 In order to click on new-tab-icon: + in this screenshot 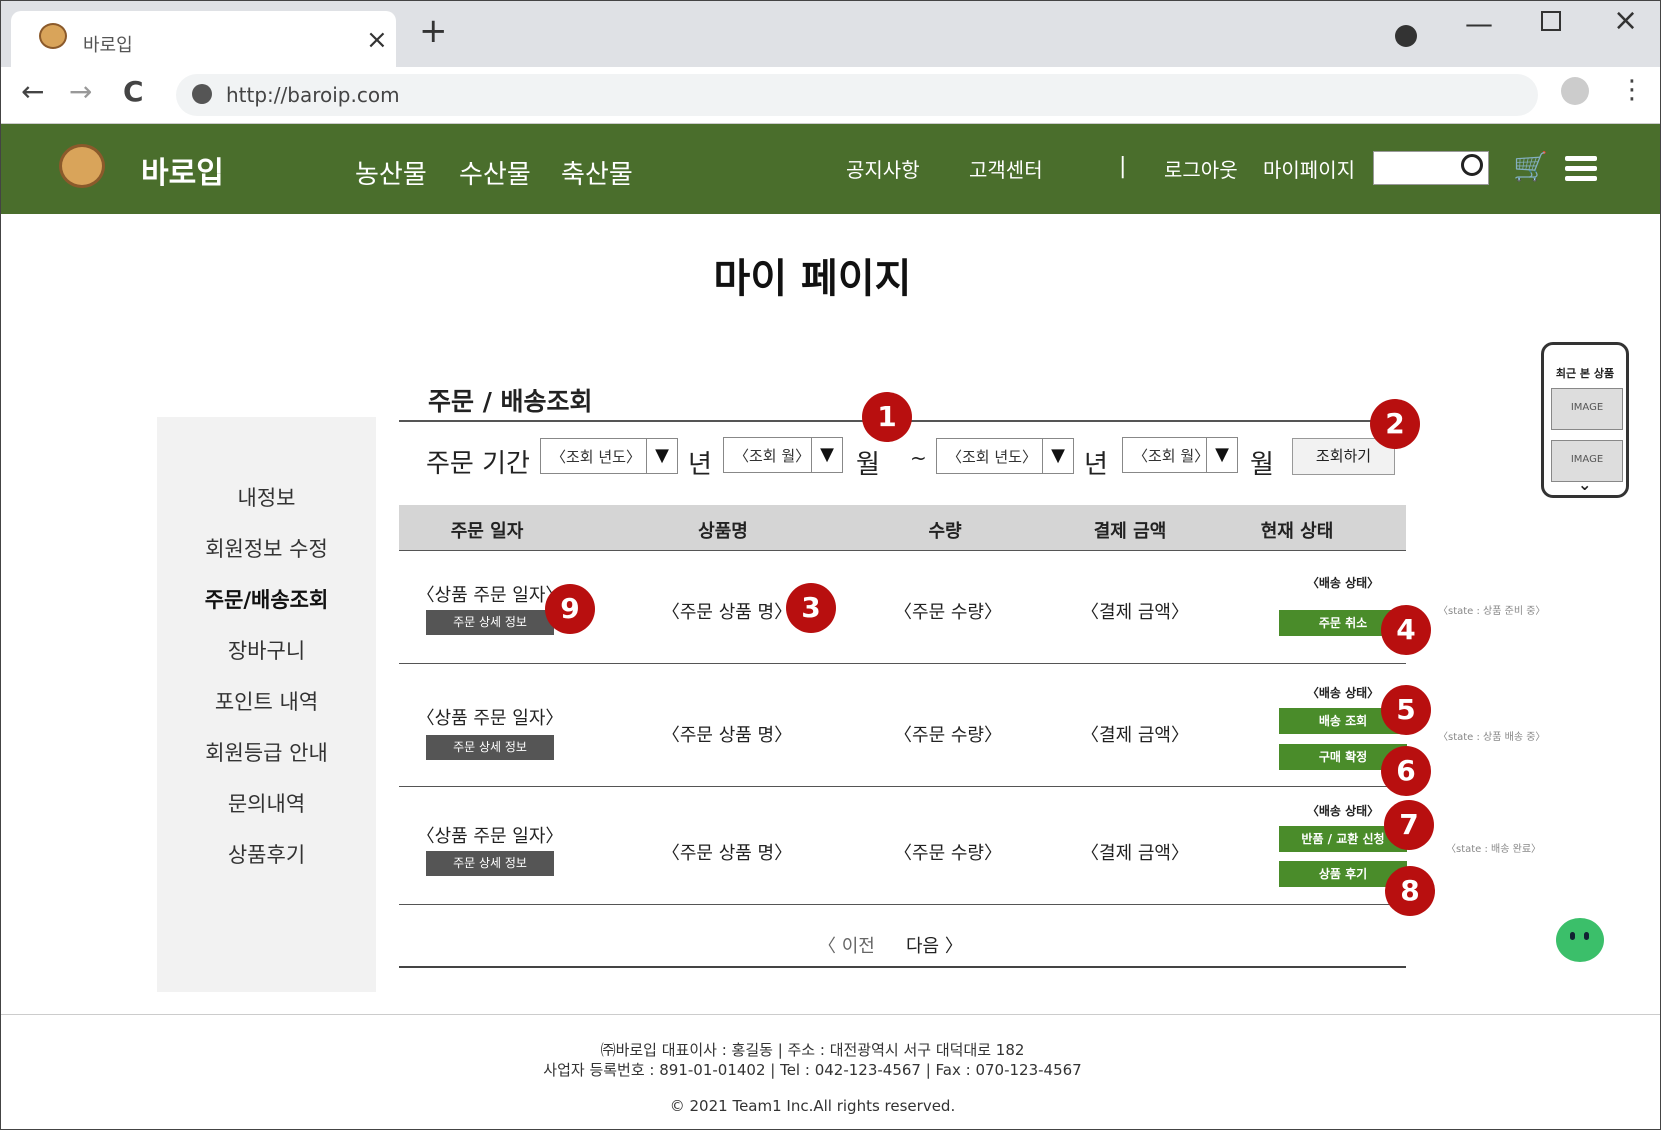, I will do `click(433, 31)`.